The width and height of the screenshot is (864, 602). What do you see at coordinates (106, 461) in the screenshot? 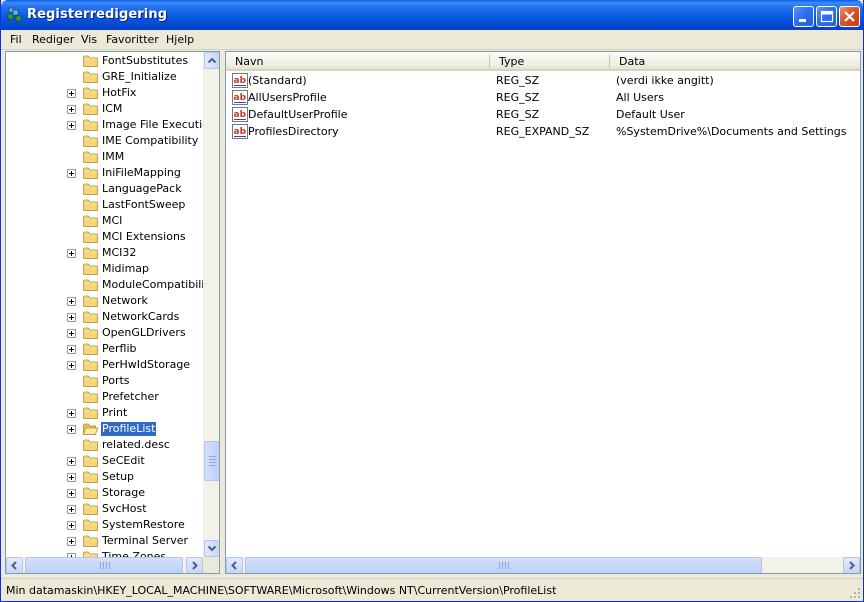
I see `tree-item: SeCEdit` at bounding box center [106, 461].